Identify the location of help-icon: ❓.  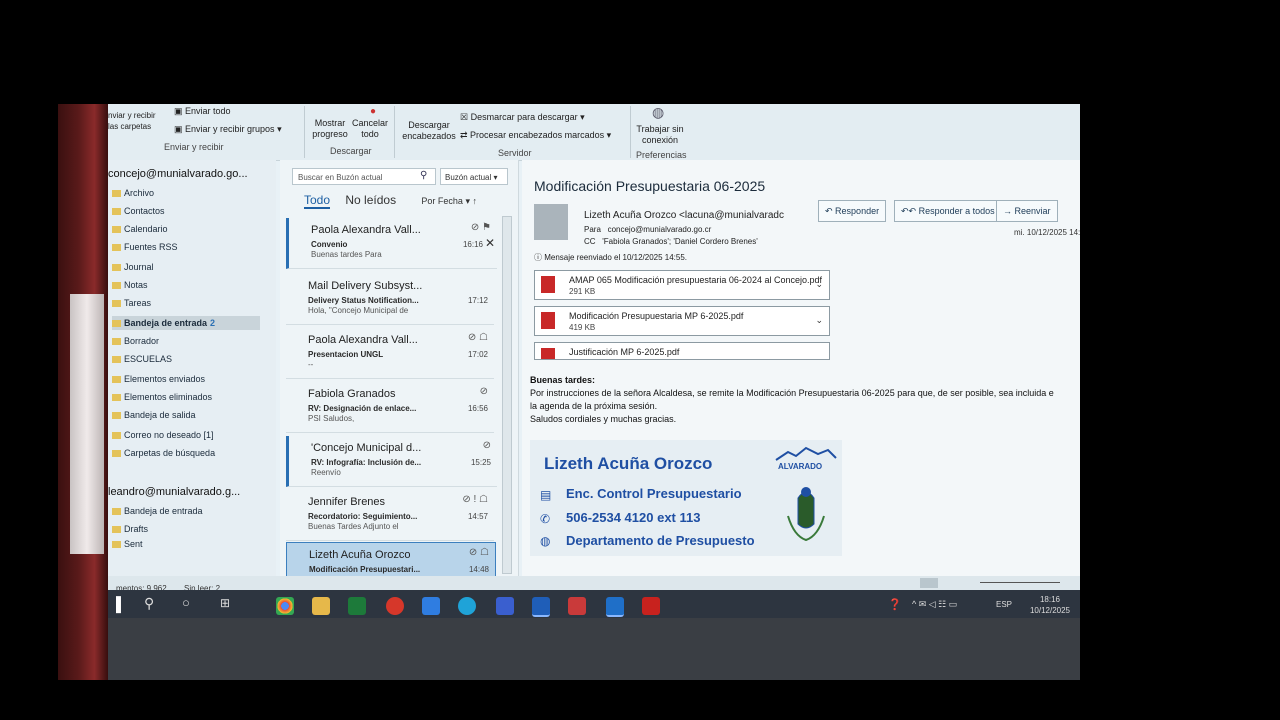
(895, 604).